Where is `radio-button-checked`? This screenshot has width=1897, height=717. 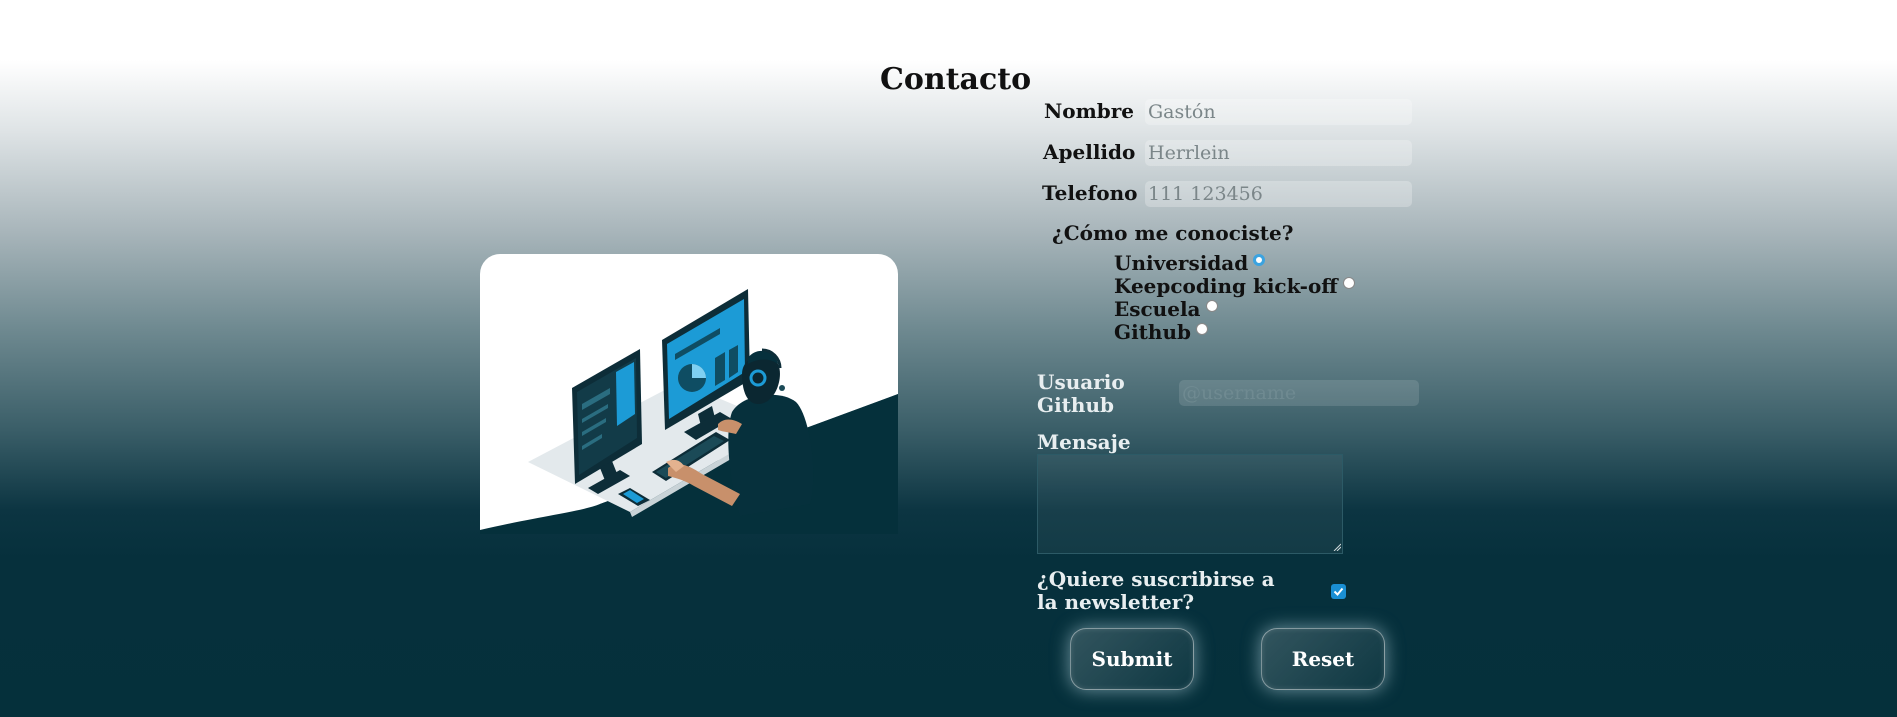 radio-button-checked is located at coordinates (1259, 260).